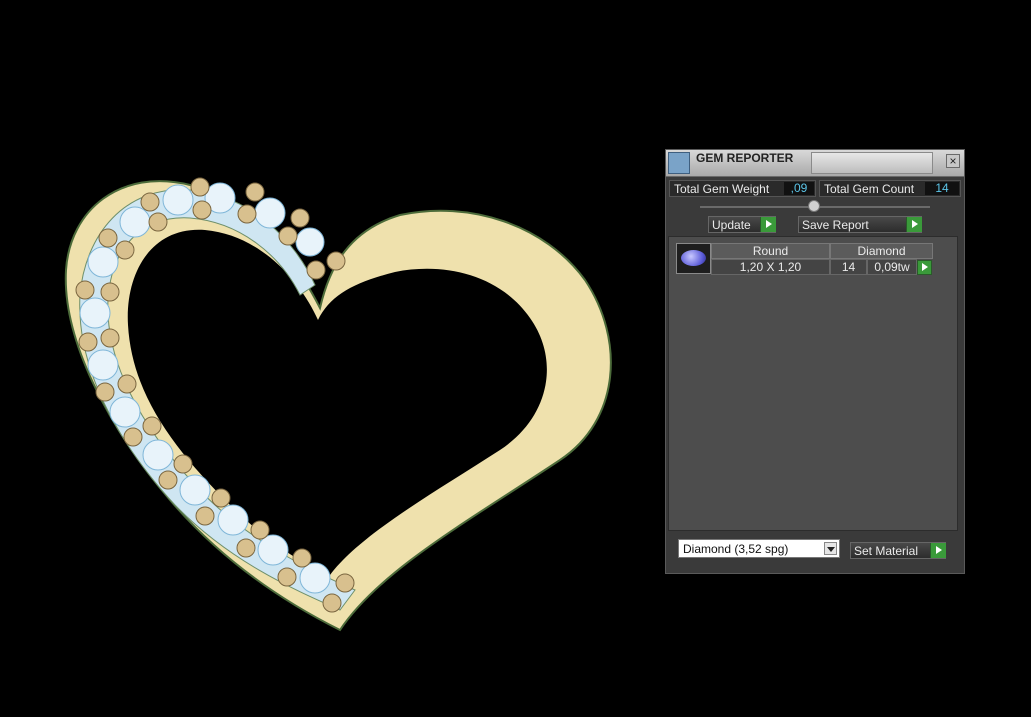  What do you see at coordinates (799, 188) in the screenshot?
I see `total-gem-weight-value: ,09` at bounding box center [799, 188].